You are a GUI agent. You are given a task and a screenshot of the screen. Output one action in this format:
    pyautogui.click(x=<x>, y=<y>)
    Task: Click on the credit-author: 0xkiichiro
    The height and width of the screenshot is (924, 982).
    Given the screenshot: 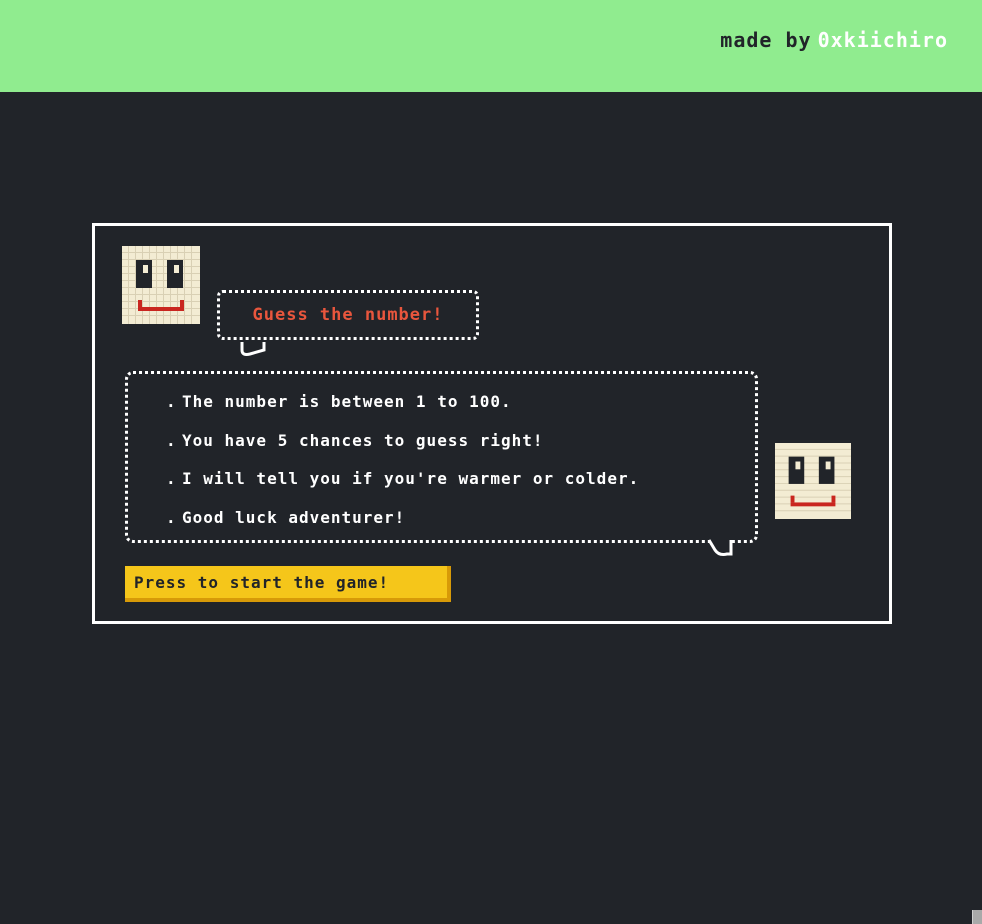 What is the action you would take?
    pyautogui.click(x=882, y=40)
    